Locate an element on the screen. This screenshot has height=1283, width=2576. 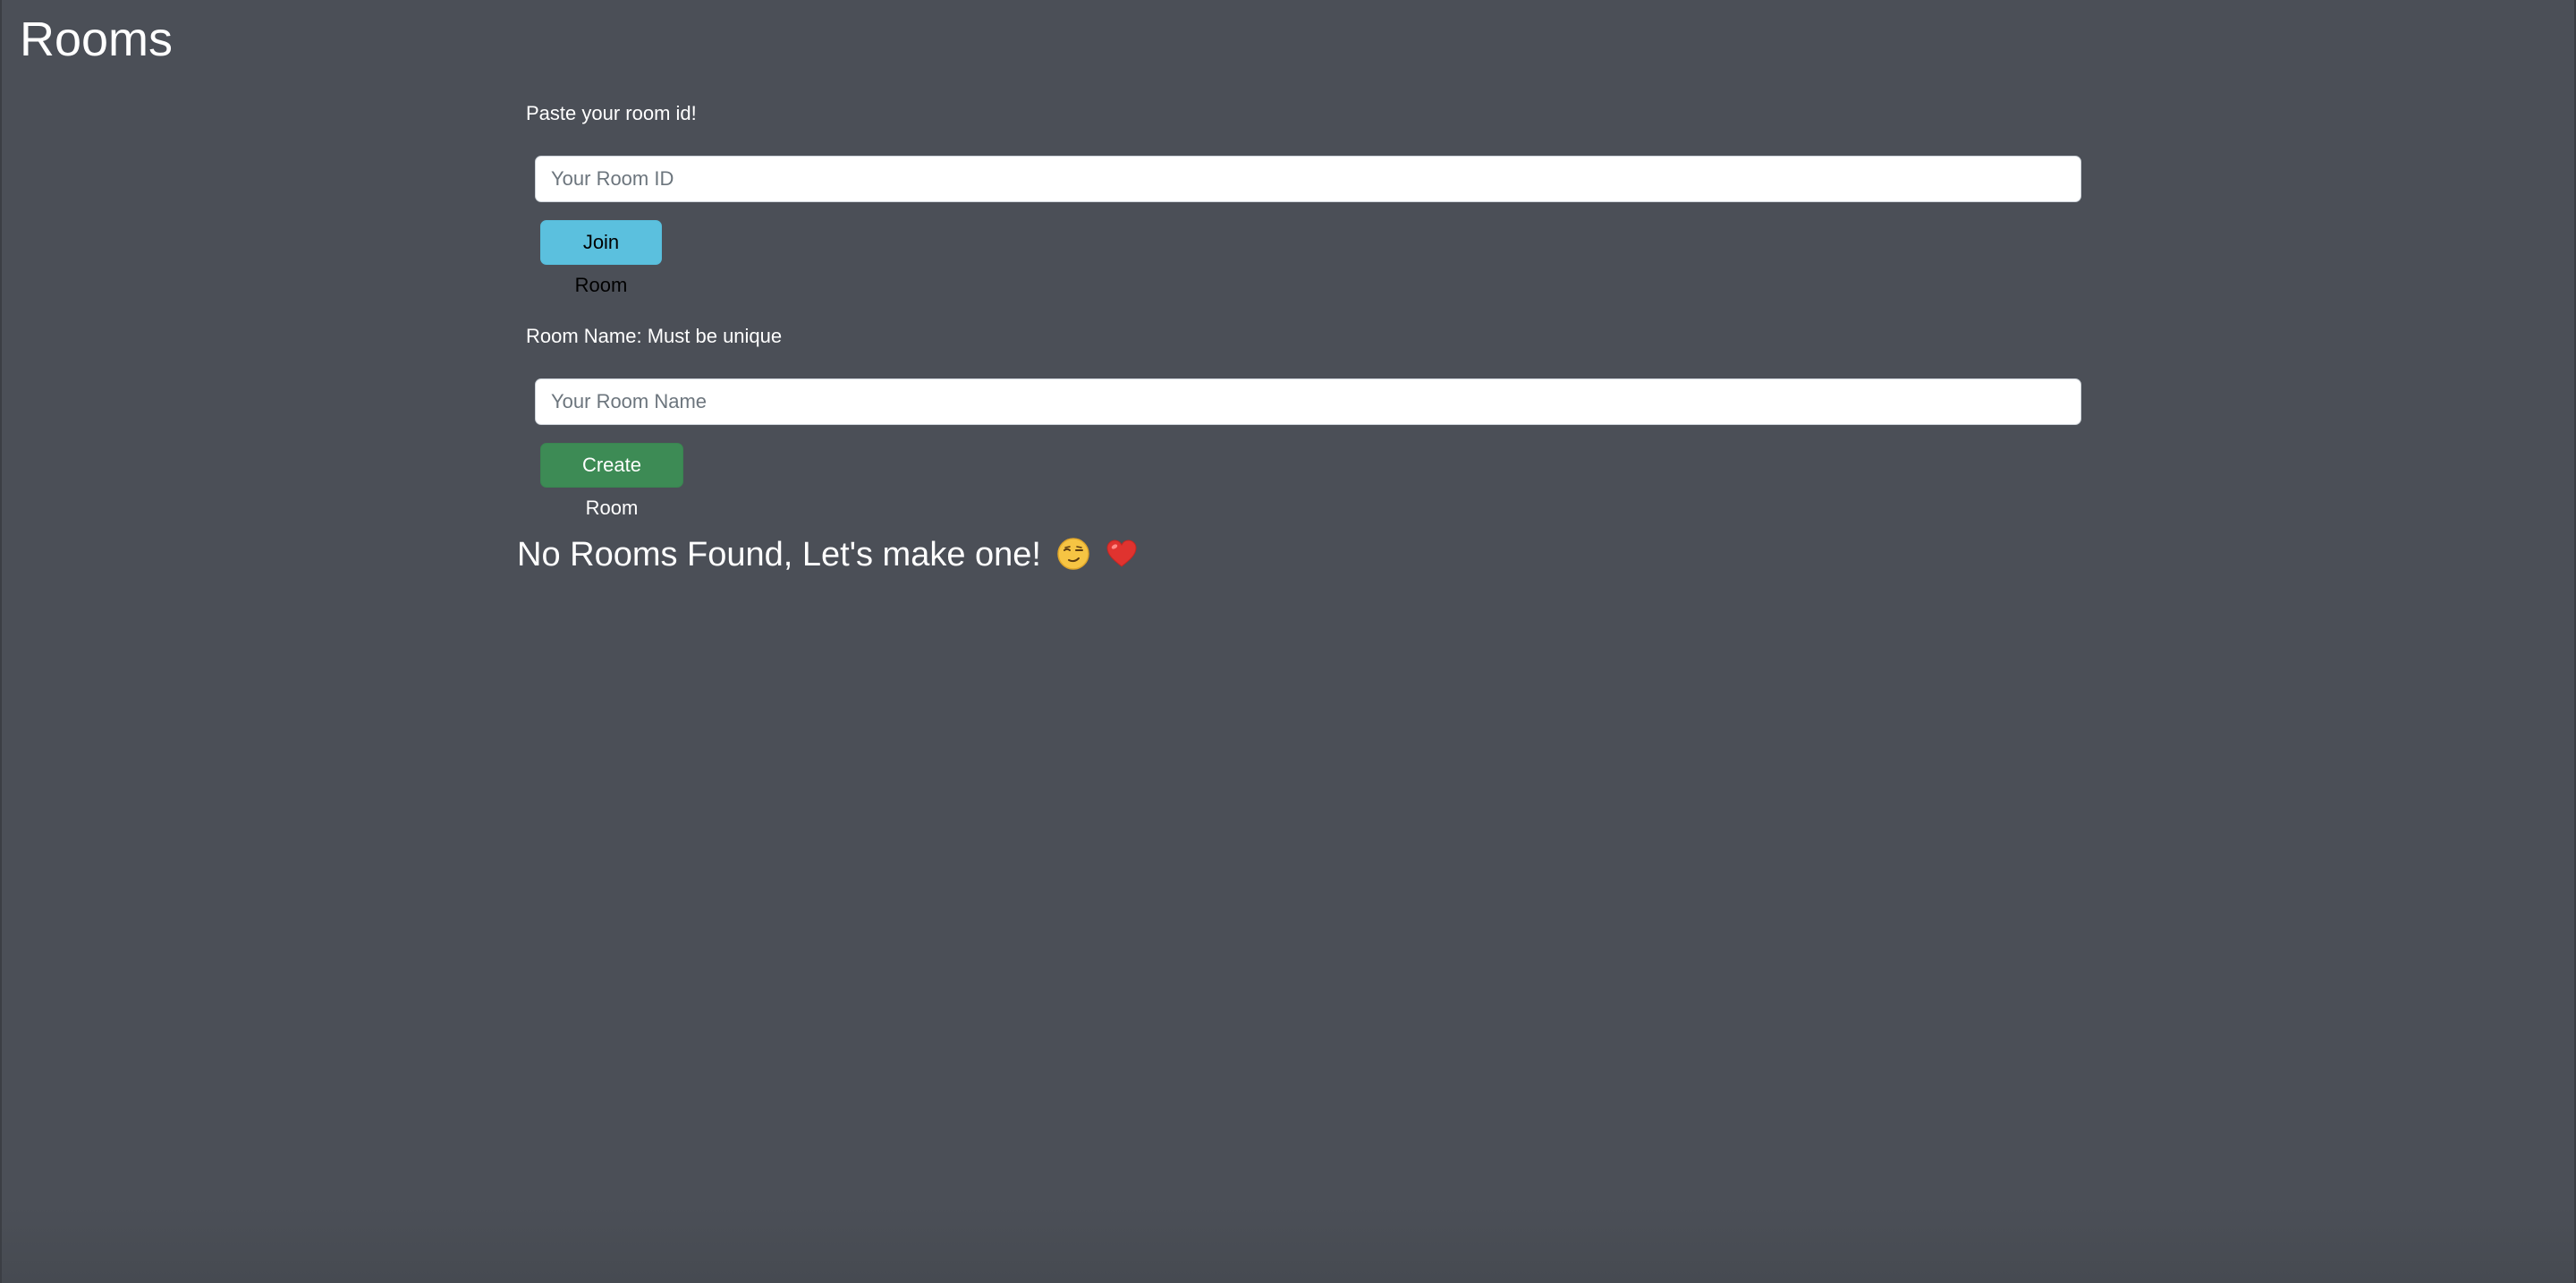
no-rooms-text: No Rooms Found, Let's make one! is located at coordinates (779, 555).